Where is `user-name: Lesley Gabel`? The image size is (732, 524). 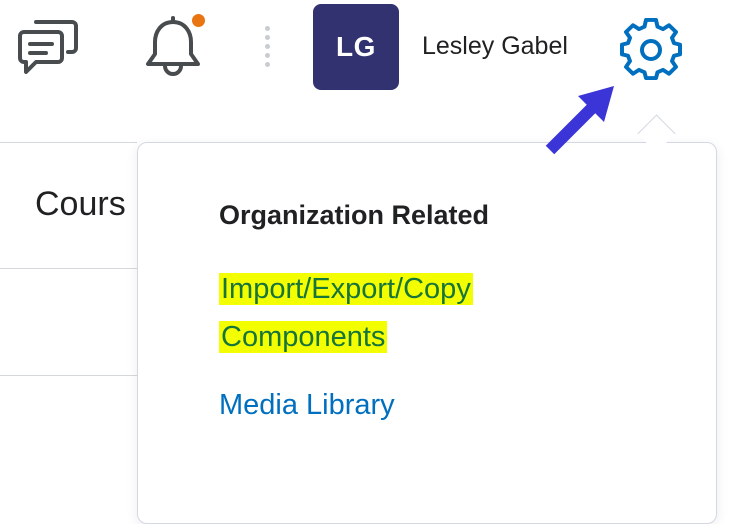 user-name: Lesley Gabel is located at coordinates (495, 46).